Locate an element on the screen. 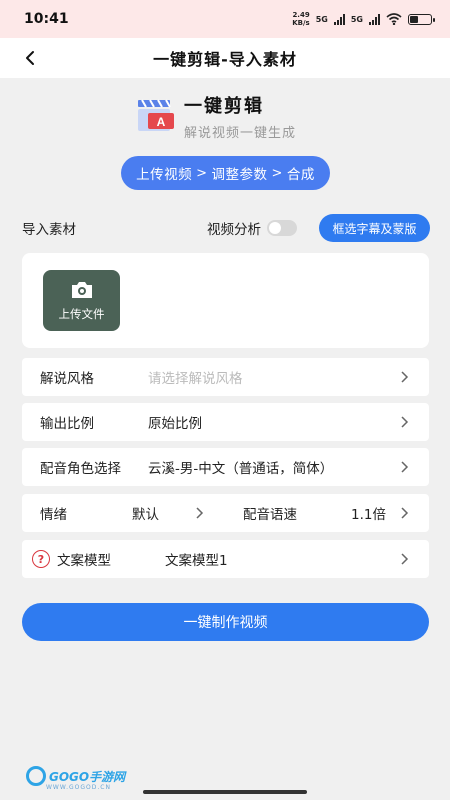 The image size is (450, 800). app-header: 一键剪辑-导入素材 is located at coordinates (225, 58).